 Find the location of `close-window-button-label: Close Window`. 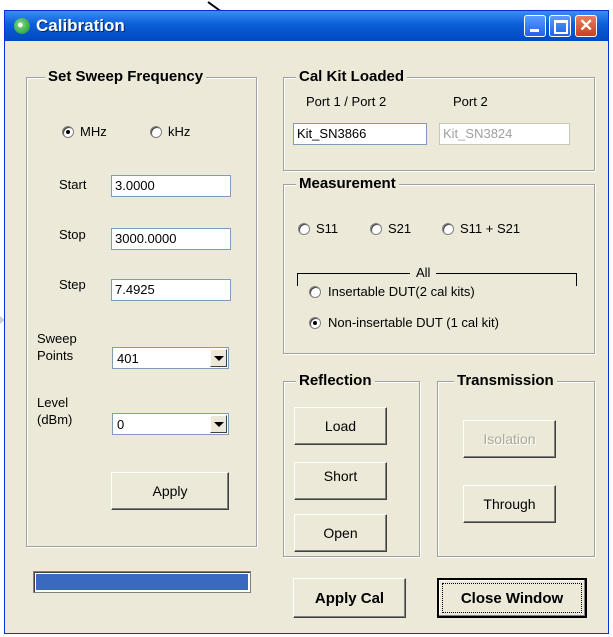

close-window-button-label: Close Window is located at coordinates (512, 598).